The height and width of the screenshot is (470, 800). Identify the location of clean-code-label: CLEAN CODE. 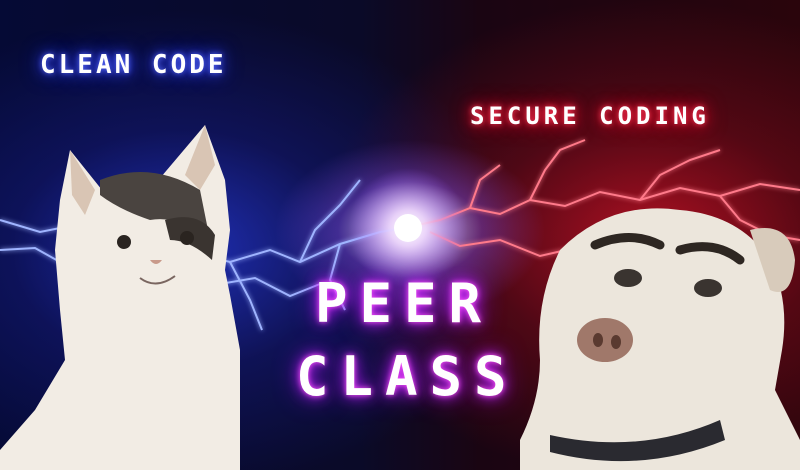
(133, 65).